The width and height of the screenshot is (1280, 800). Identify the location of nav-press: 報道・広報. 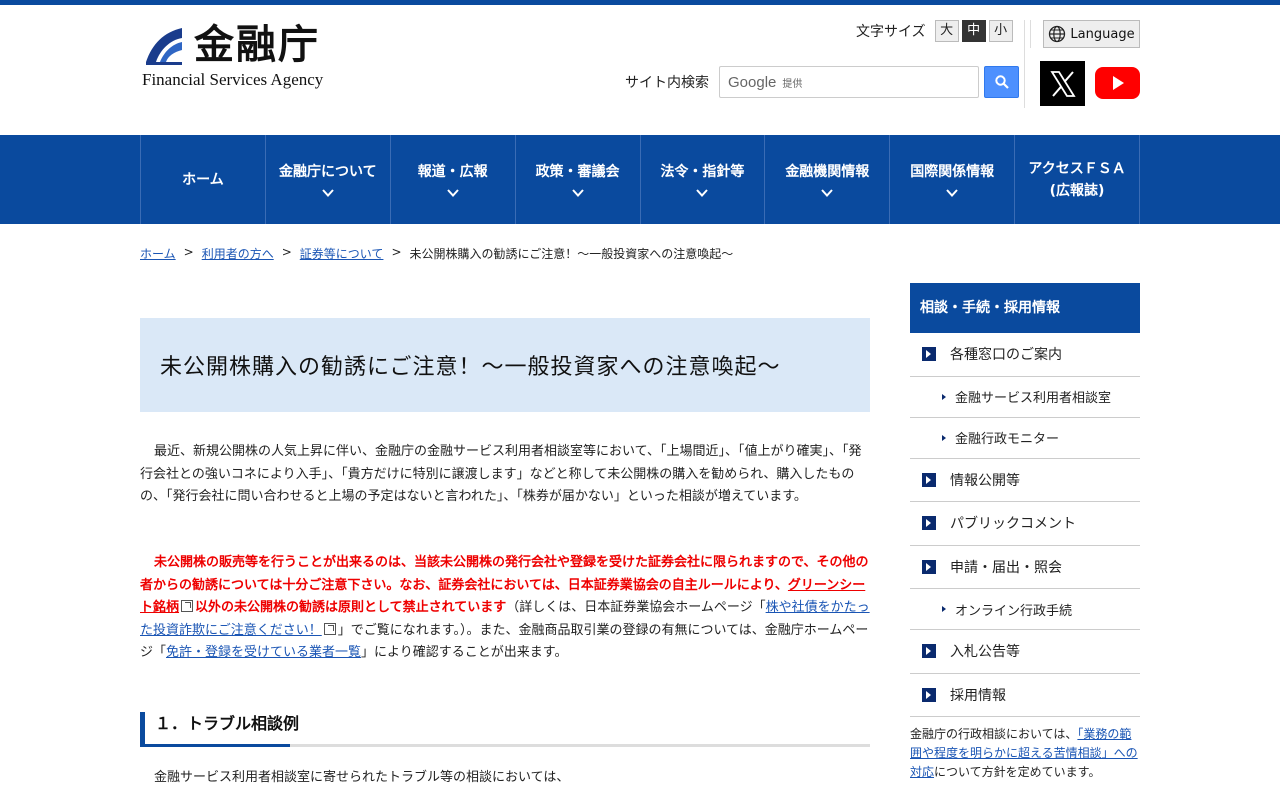
(453, 179).